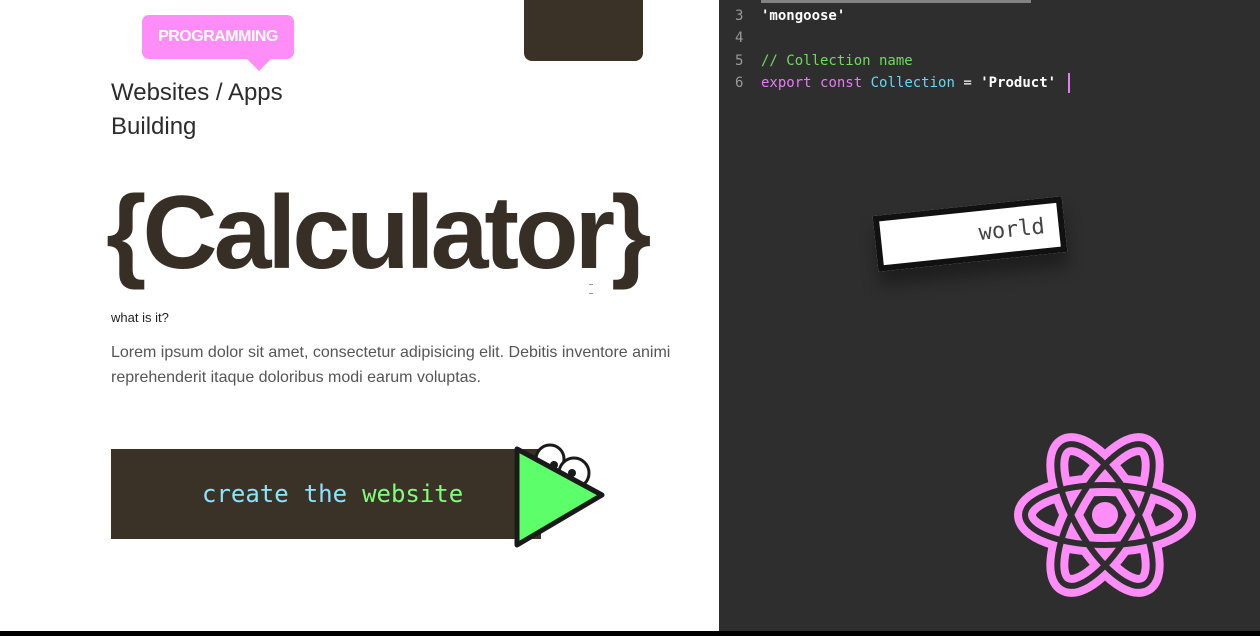 The height and width of the screenshot is (636, 1260). I want to click on react-logo-icon, so click(1105, 515).